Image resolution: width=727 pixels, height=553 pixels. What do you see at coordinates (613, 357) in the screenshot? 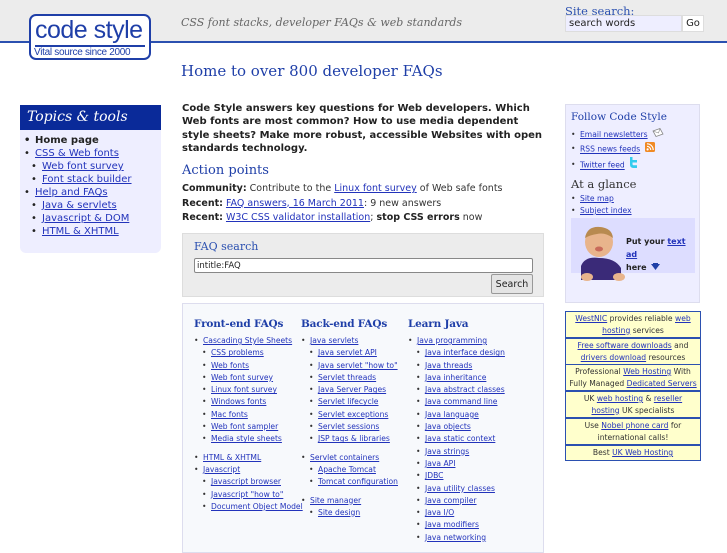
I see `sponsor-link: drivers download` at bounding box center [613, 357].